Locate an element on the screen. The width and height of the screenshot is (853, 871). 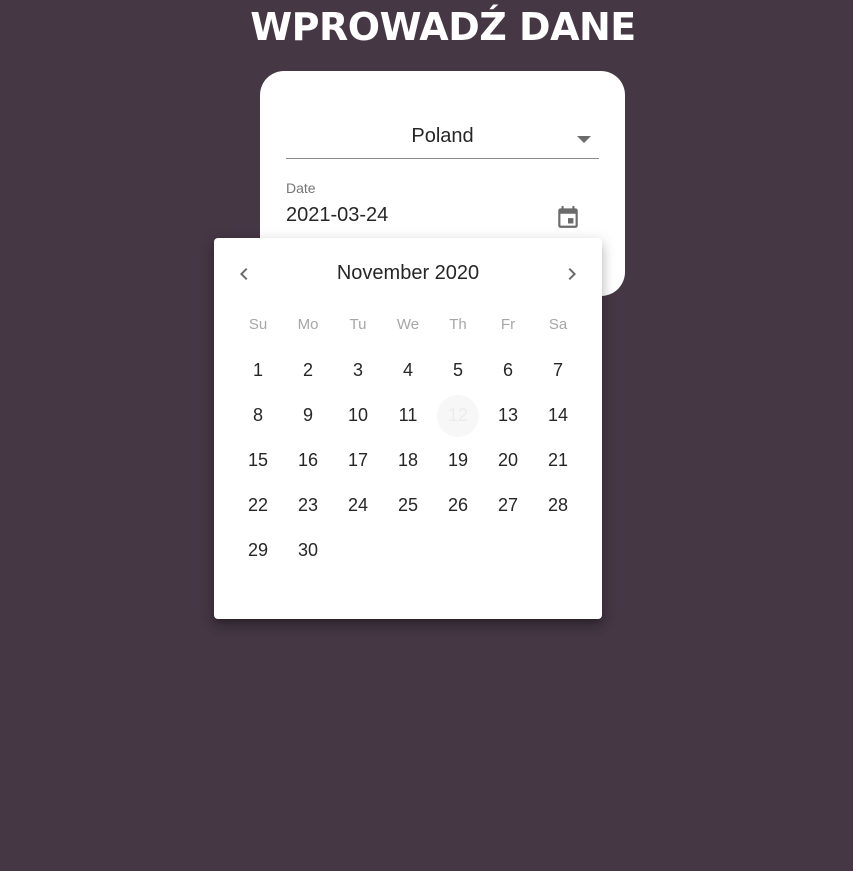
day-number: 6 is located at coordinates (507, 370).